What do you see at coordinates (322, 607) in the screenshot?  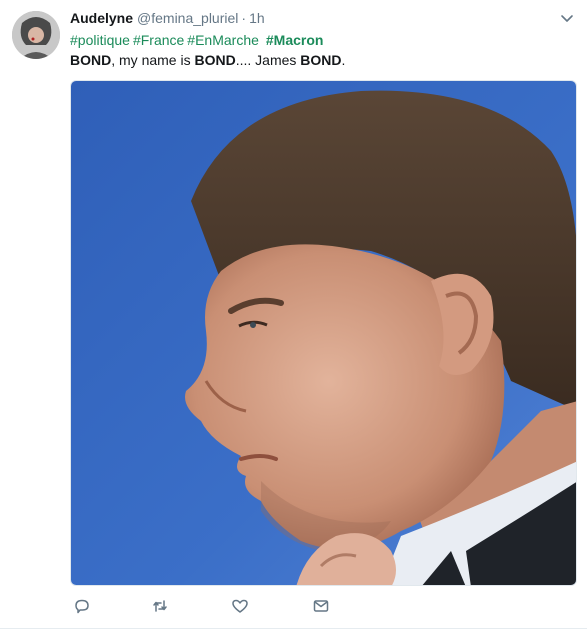 I see `direct-message-icon` at bounding box center [322, 607].